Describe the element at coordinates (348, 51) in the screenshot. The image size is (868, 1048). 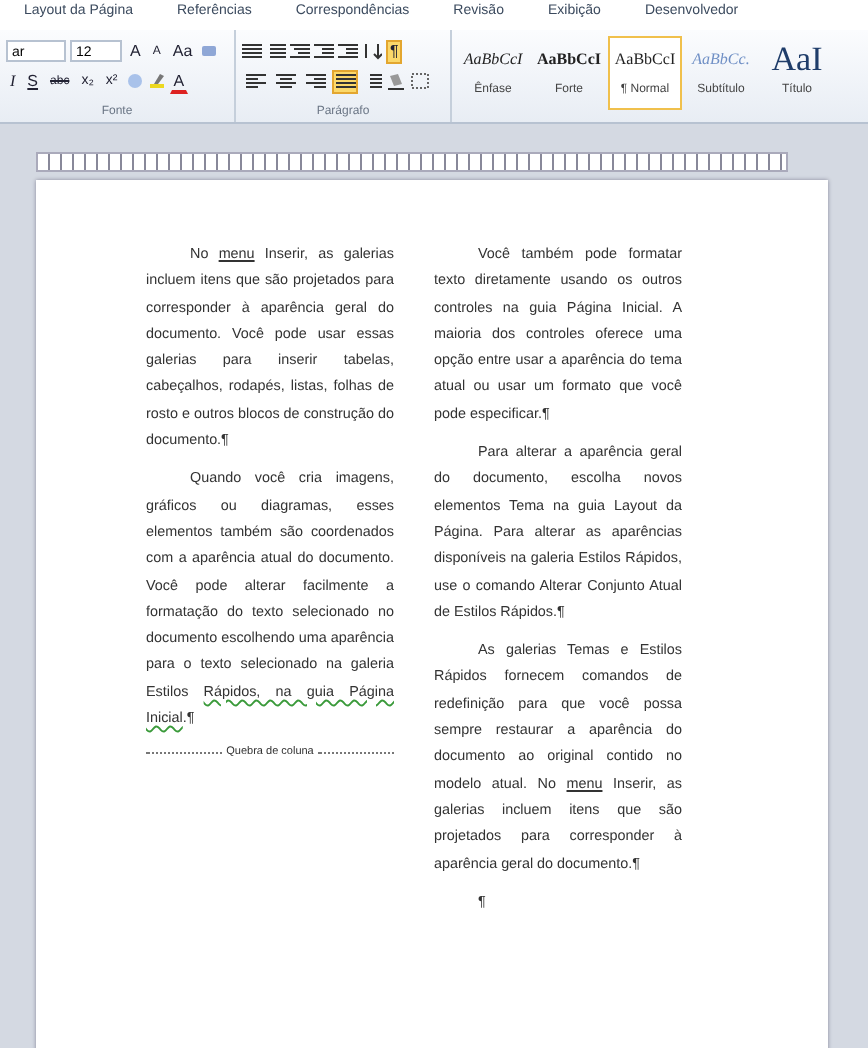
I see `increase-indent-icon` at that location.